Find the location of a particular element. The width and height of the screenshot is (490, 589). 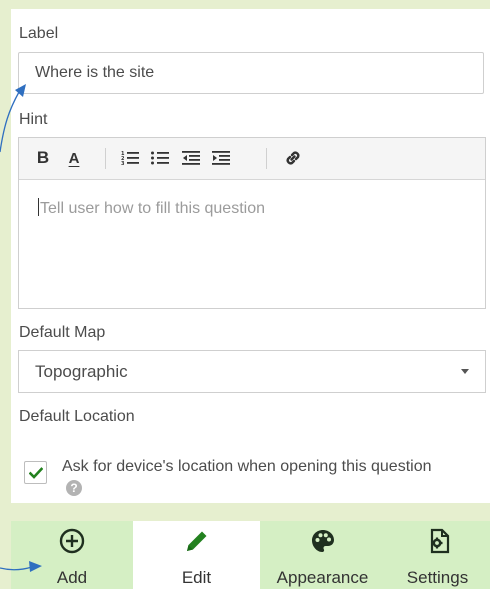

bottom-nav: Add Edit Appearance Settings is located at coordinates (245, 555).